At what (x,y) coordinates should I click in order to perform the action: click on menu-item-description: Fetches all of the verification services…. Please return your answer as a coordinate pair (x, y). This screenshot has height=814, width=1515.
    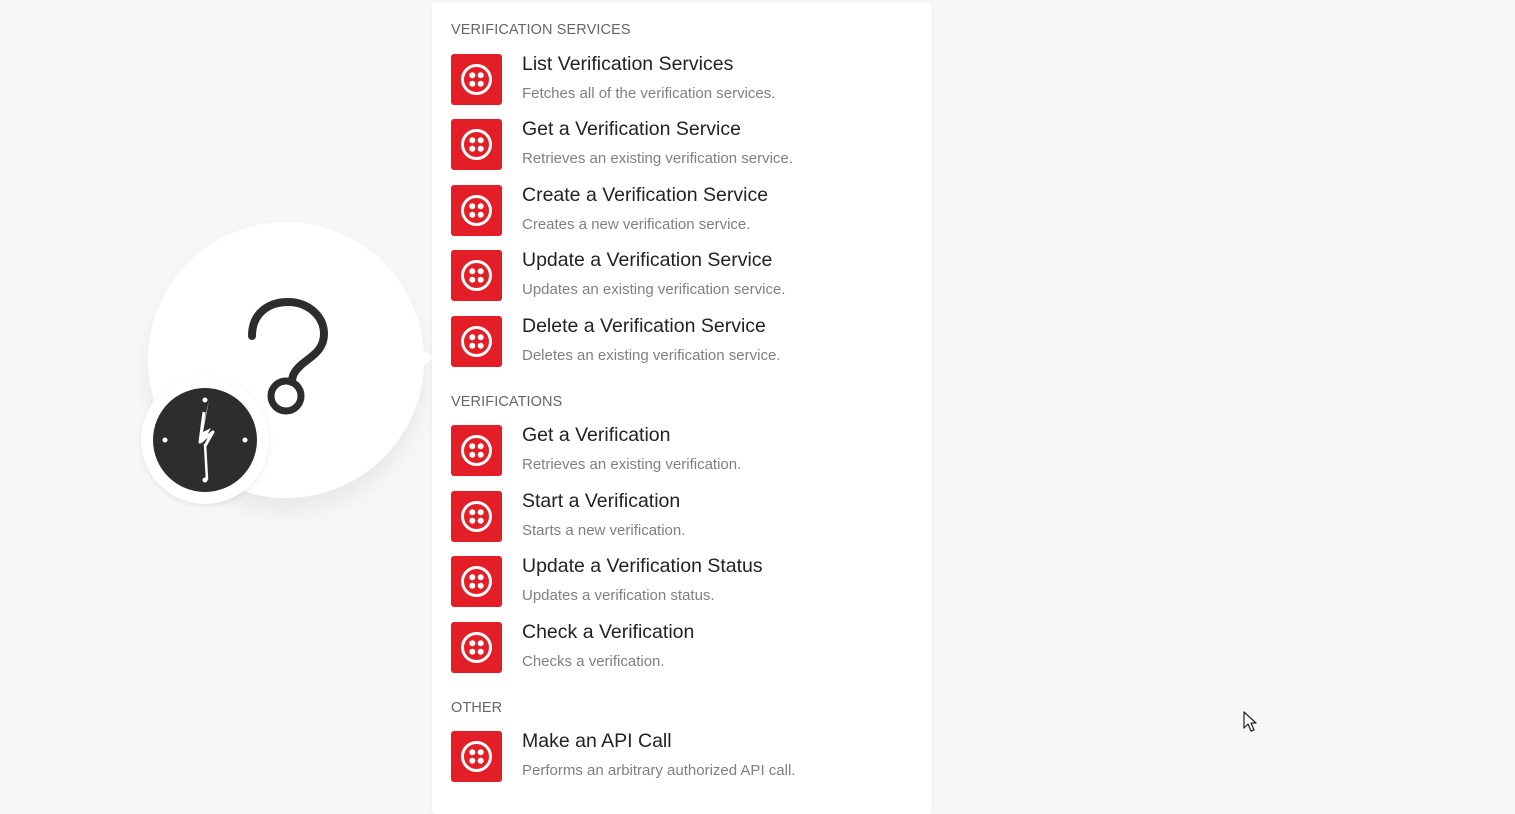
    Looking at the image, I should click on (649, 93).